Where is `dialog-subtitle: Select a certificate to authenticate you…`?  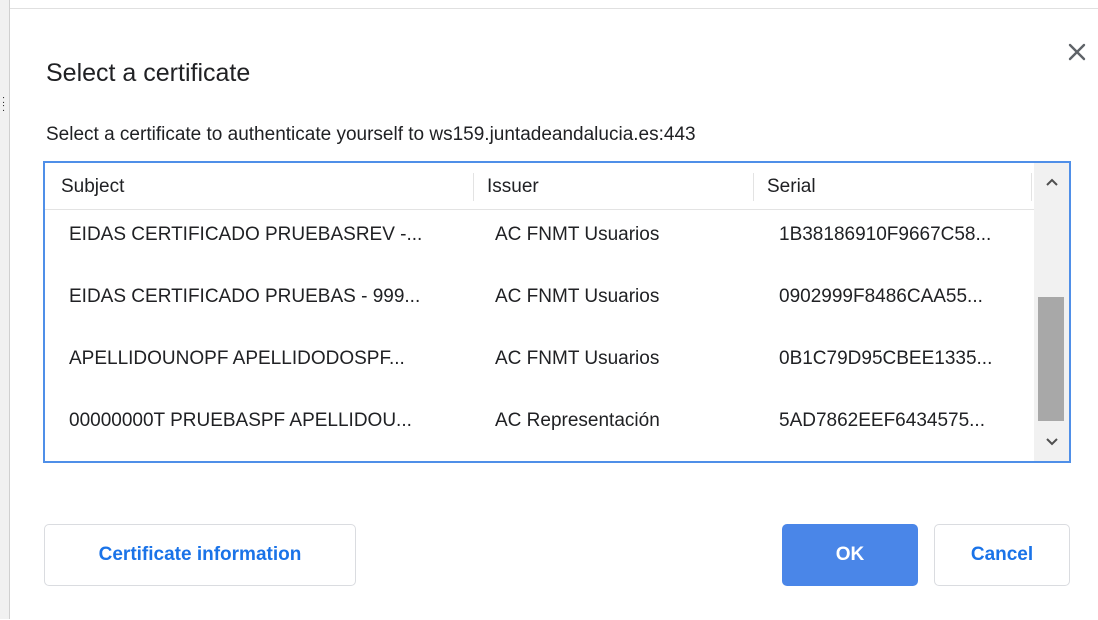 dialog-subtitle: Select a certificate to authenticate you… is located at coordinates (371, 134).